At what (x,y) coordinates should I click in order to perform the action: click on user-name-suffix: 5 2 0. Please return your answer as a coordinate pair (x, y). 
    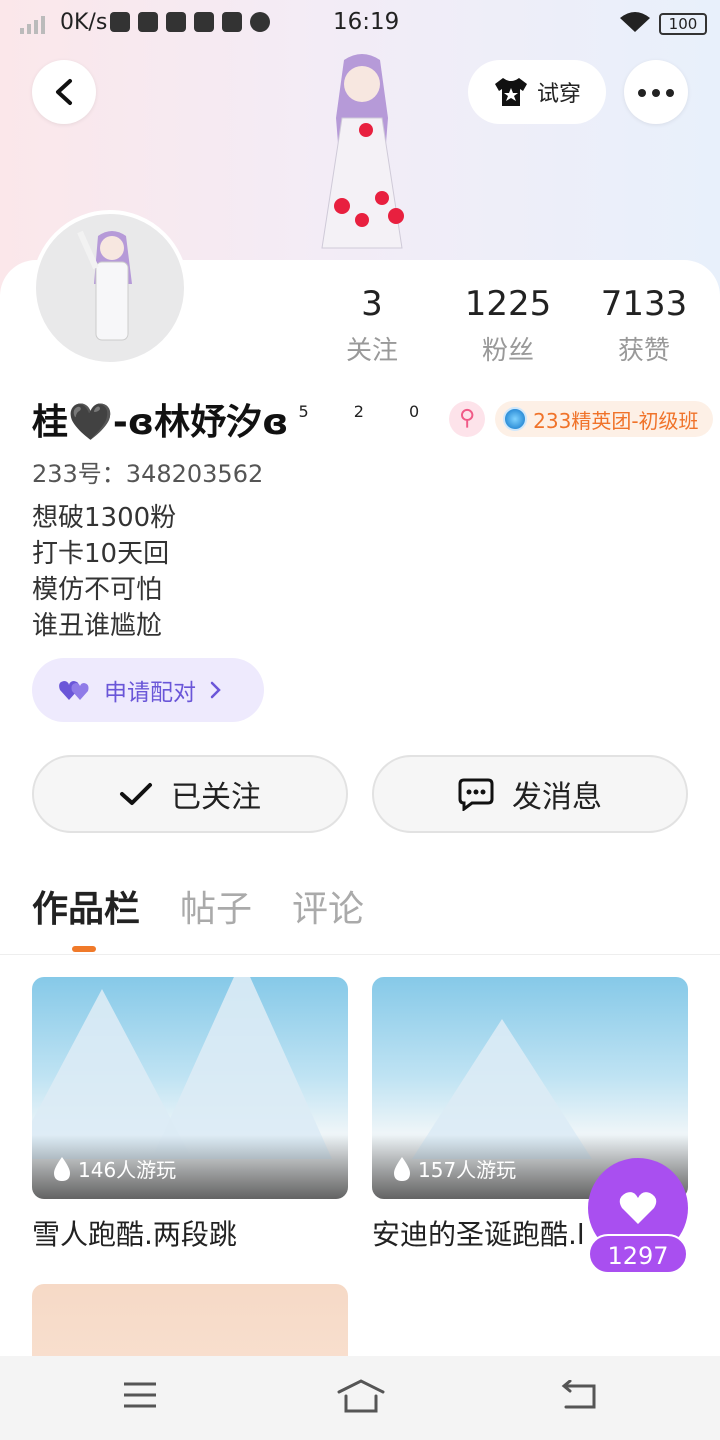
    Looking at the image, I should click on (369, 411).